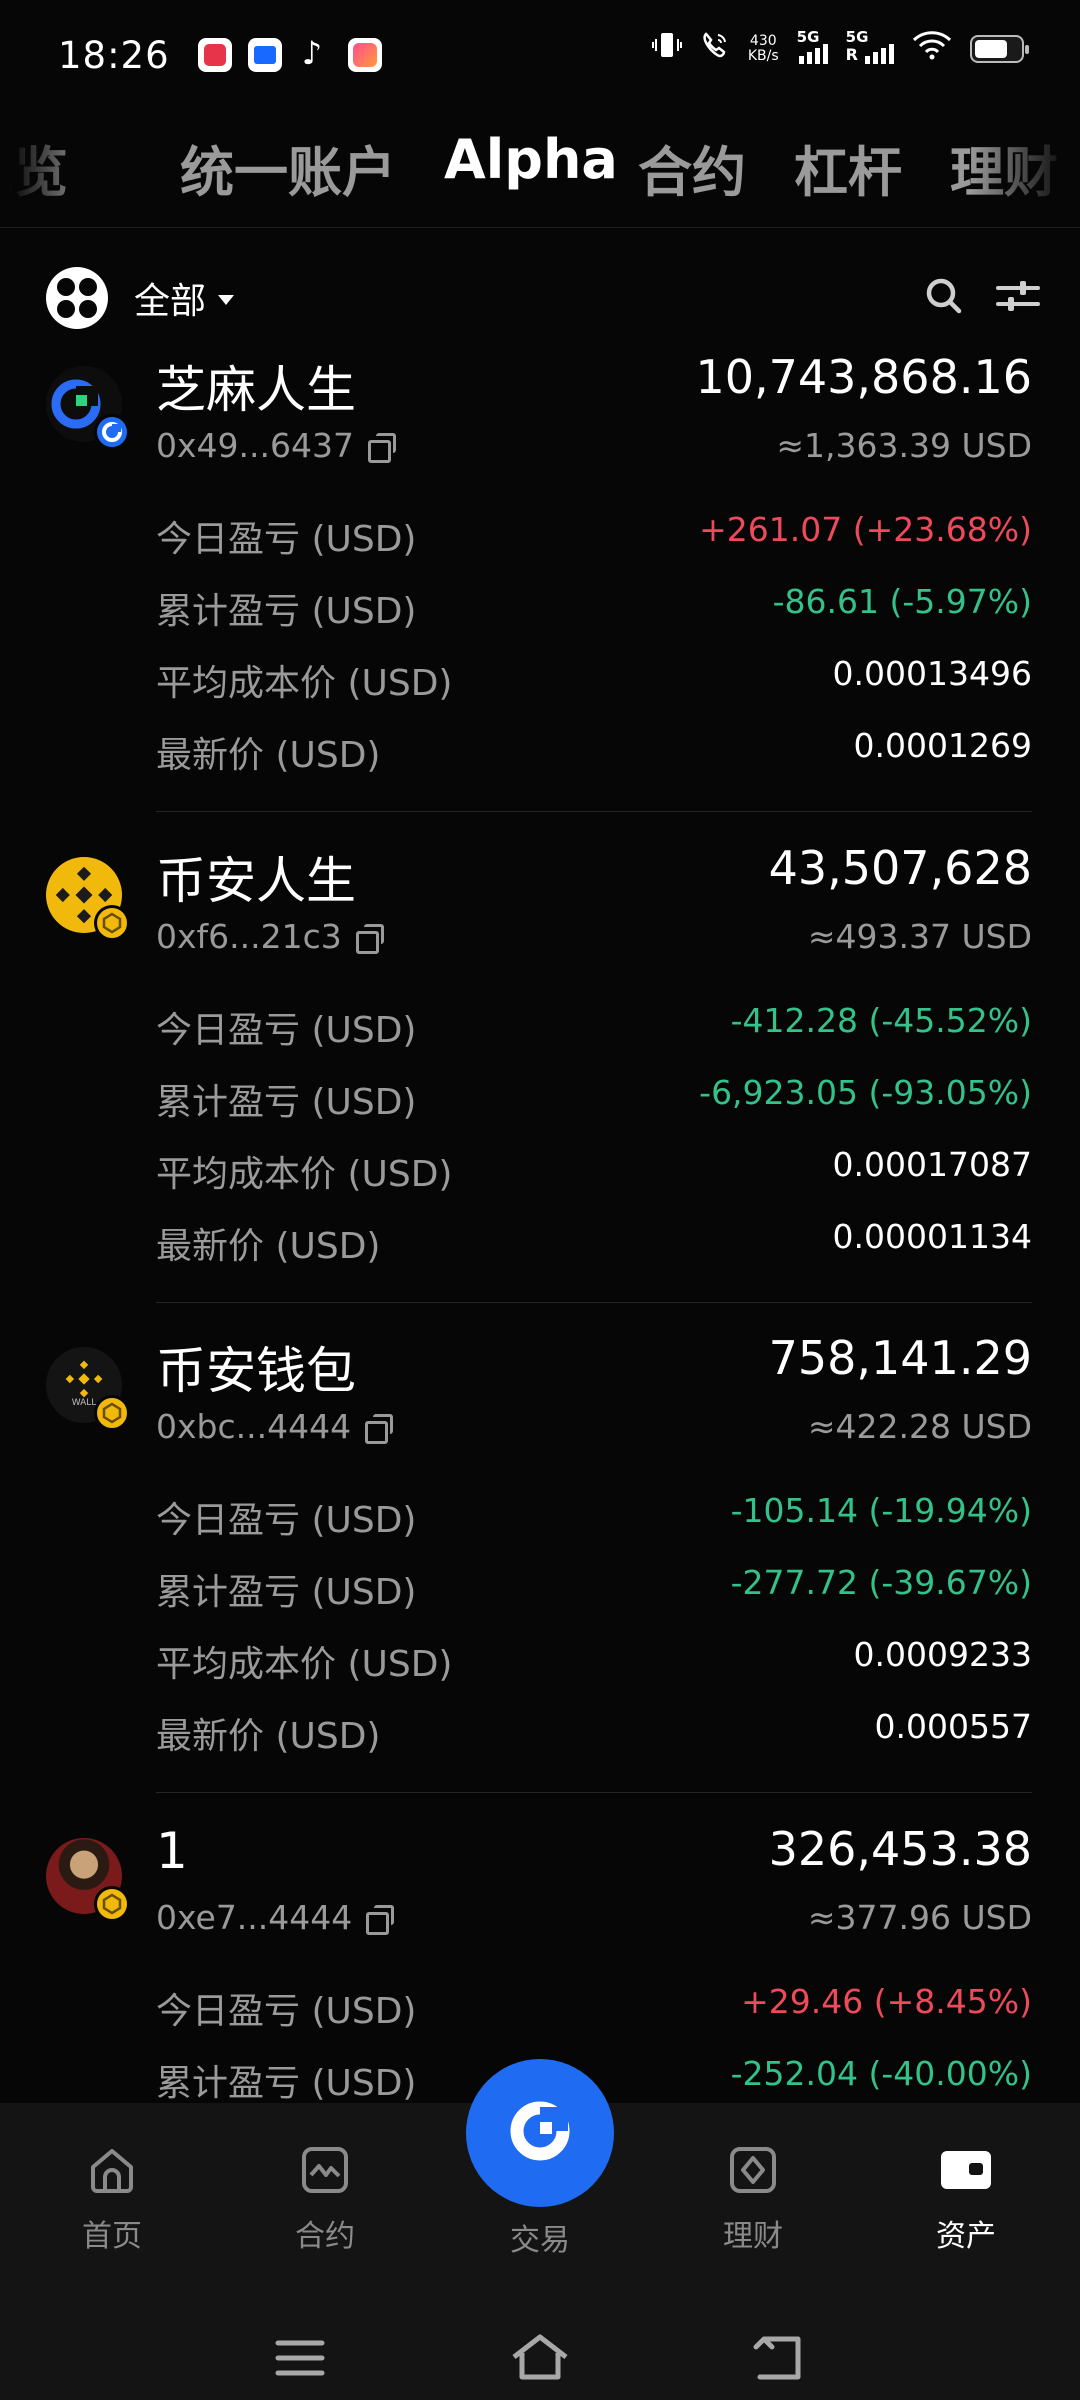  Describe the element at coordinates (857, 36) in the screenshot. I see `signal-2-label: 5G` at that location.